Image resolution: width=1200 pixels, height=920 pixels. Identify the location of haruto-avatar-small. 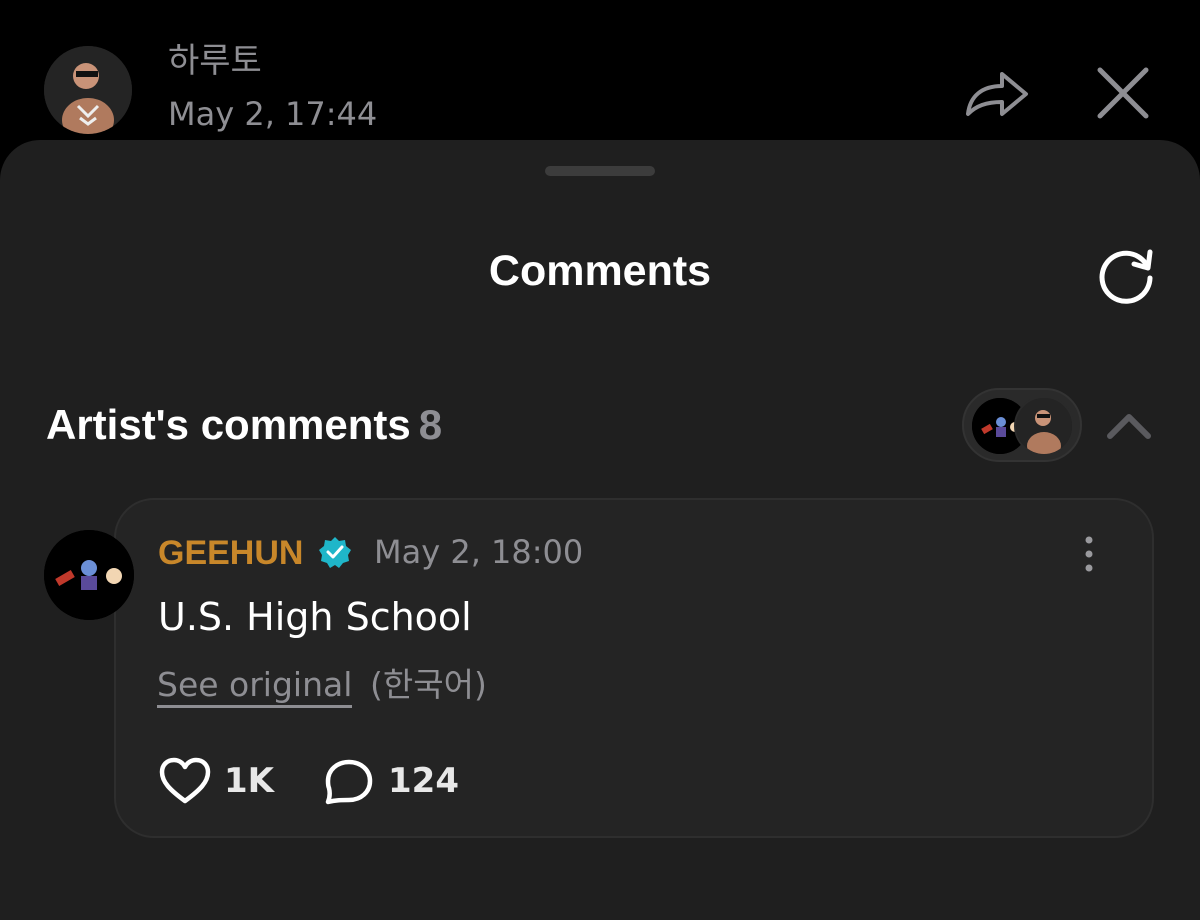
(1044, 426).